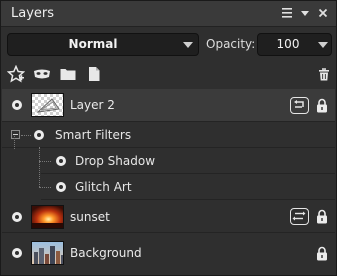 The image size is (337, 276). What do you see at coordinates (93, 44) in the screenshot?
I see `blend-mode-value: Normal` at bounding box center [93, 44].